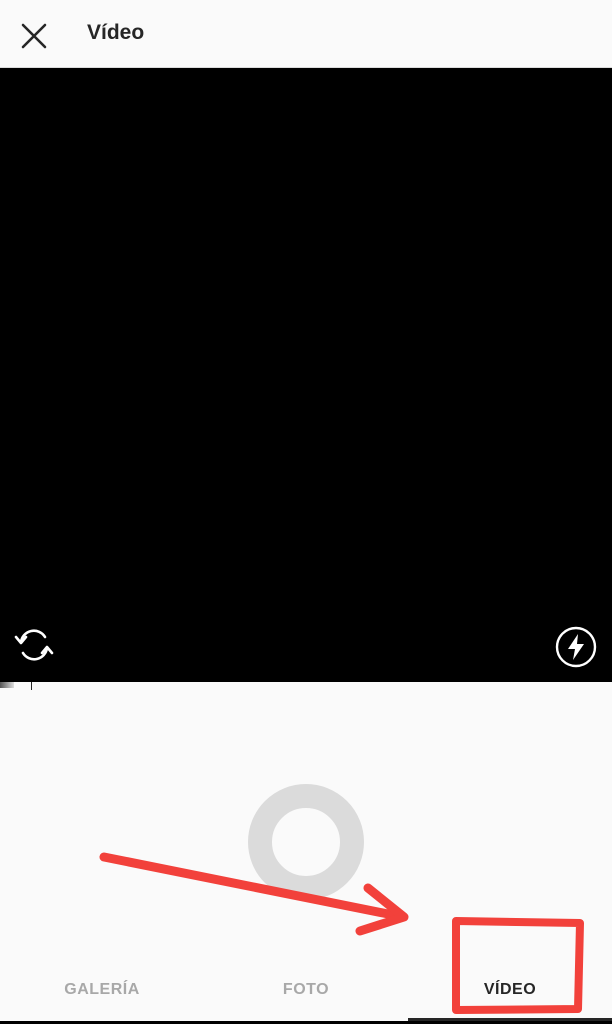 The height and width of the screenshot is (1024, 612). Describe the element at coordinates (102, 990) in the screenshot. I see `tab-galeria: GALERÍA` at that location.